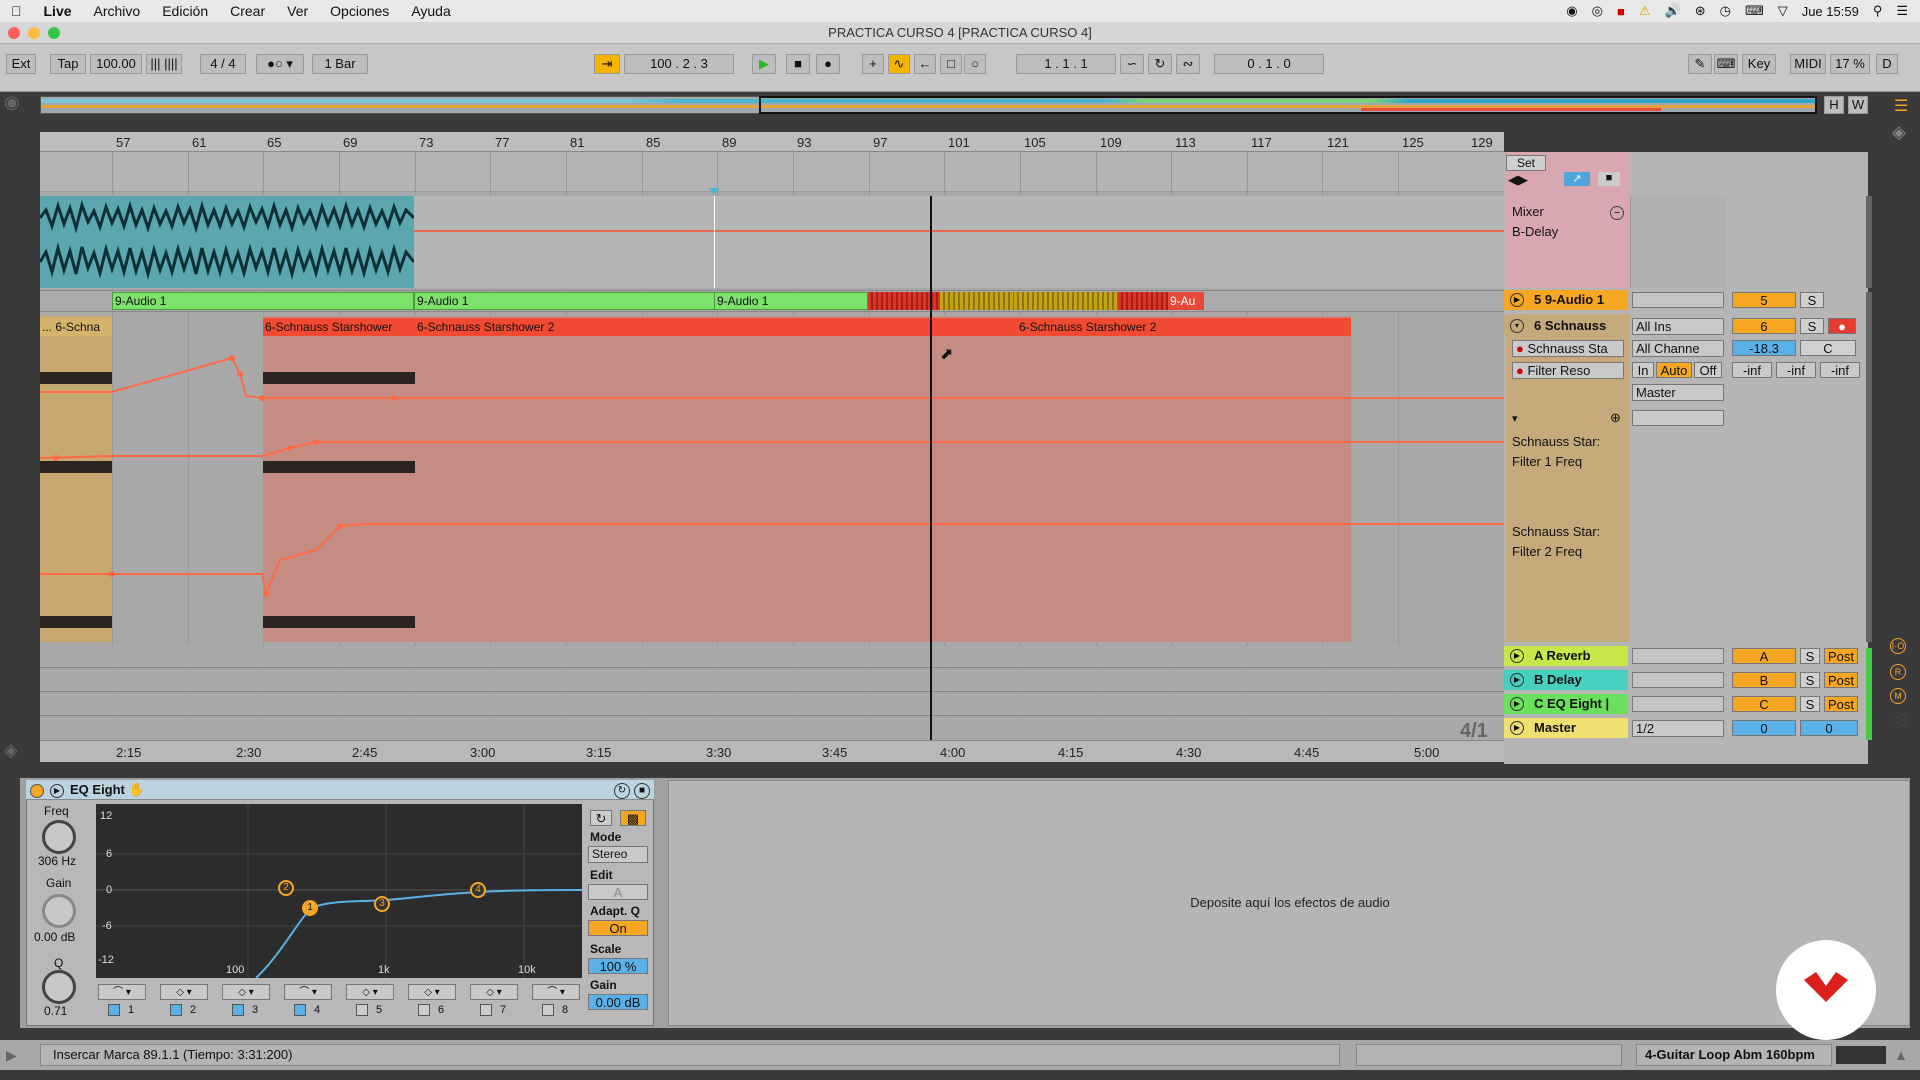  What do you see at coordinates (430, 11) in the screenshot?
I see `menu-ayuda: Ayuda` at bounding box center [430, 11].